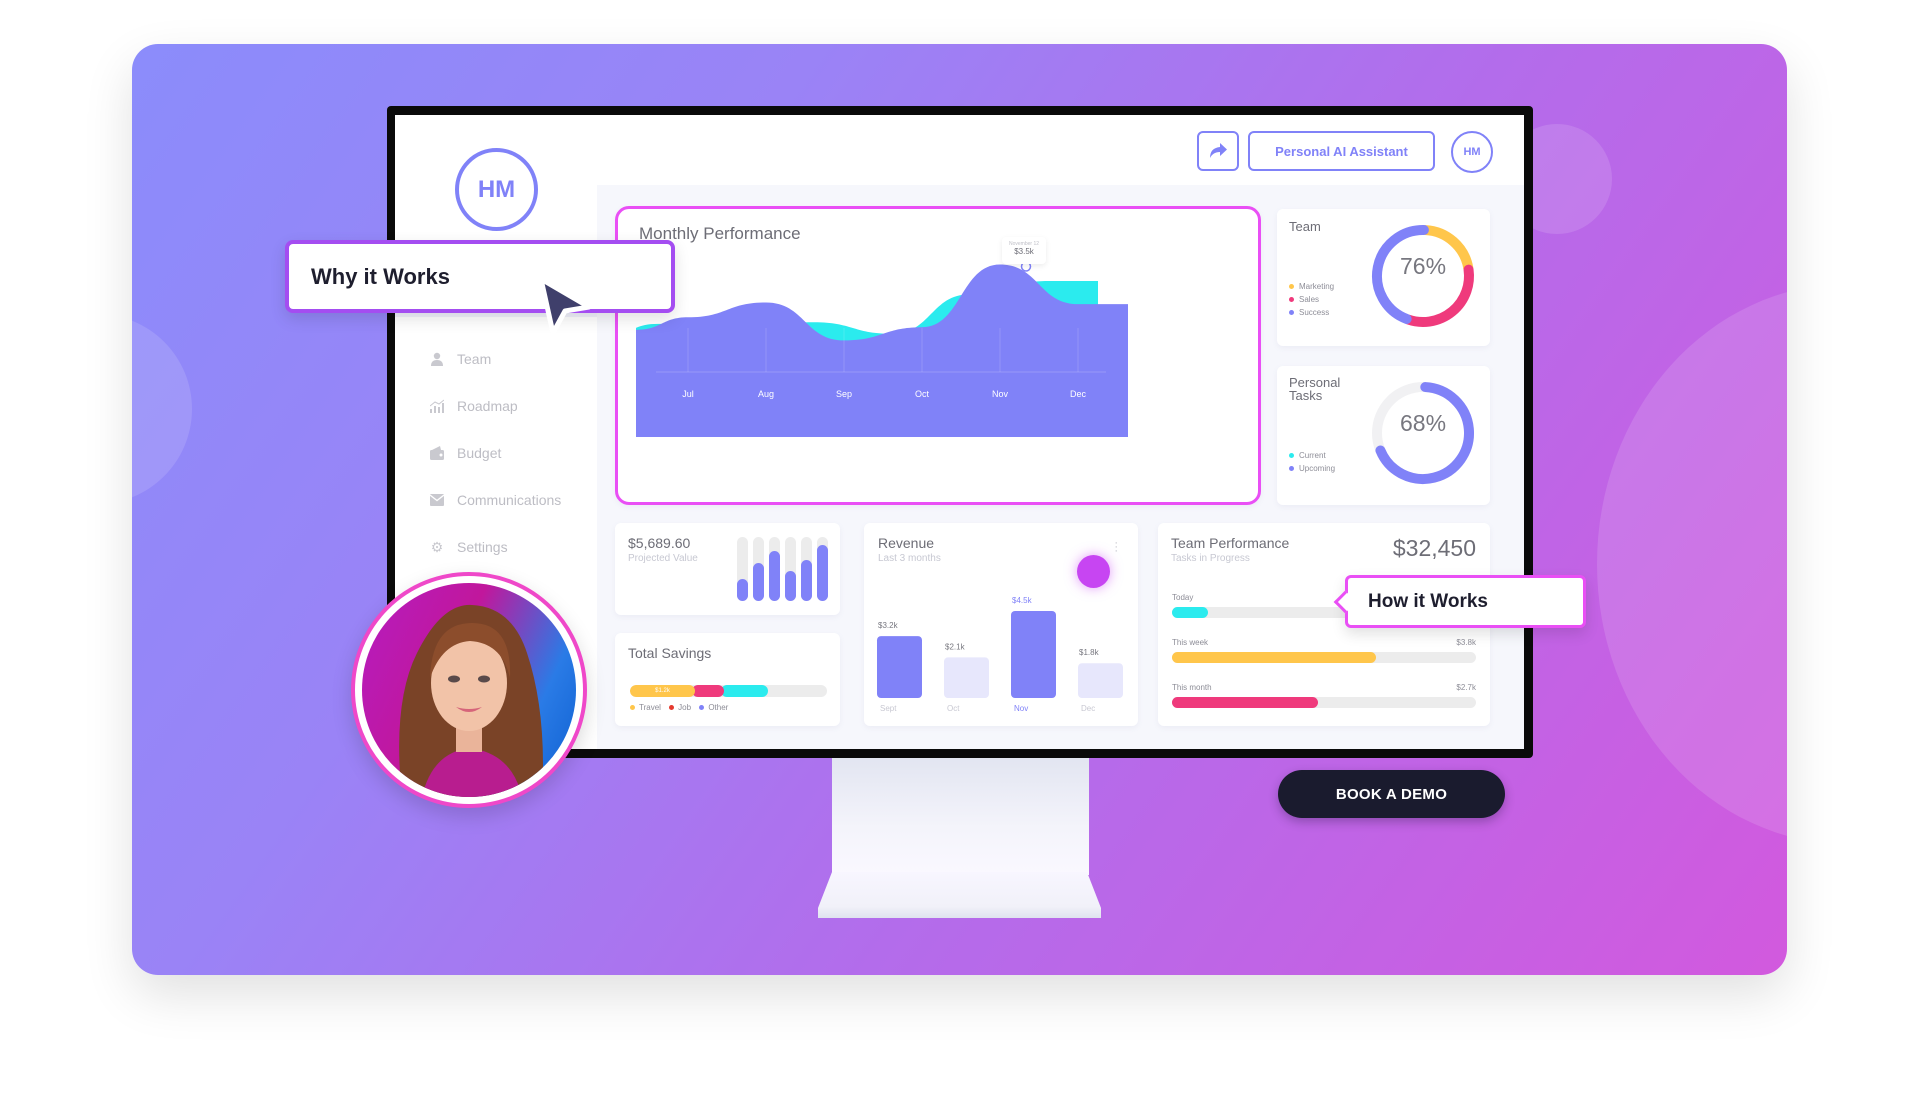 The height and width of the screenshot is (1100, 1920). I want to click on chart-icon, so click(437, 406).